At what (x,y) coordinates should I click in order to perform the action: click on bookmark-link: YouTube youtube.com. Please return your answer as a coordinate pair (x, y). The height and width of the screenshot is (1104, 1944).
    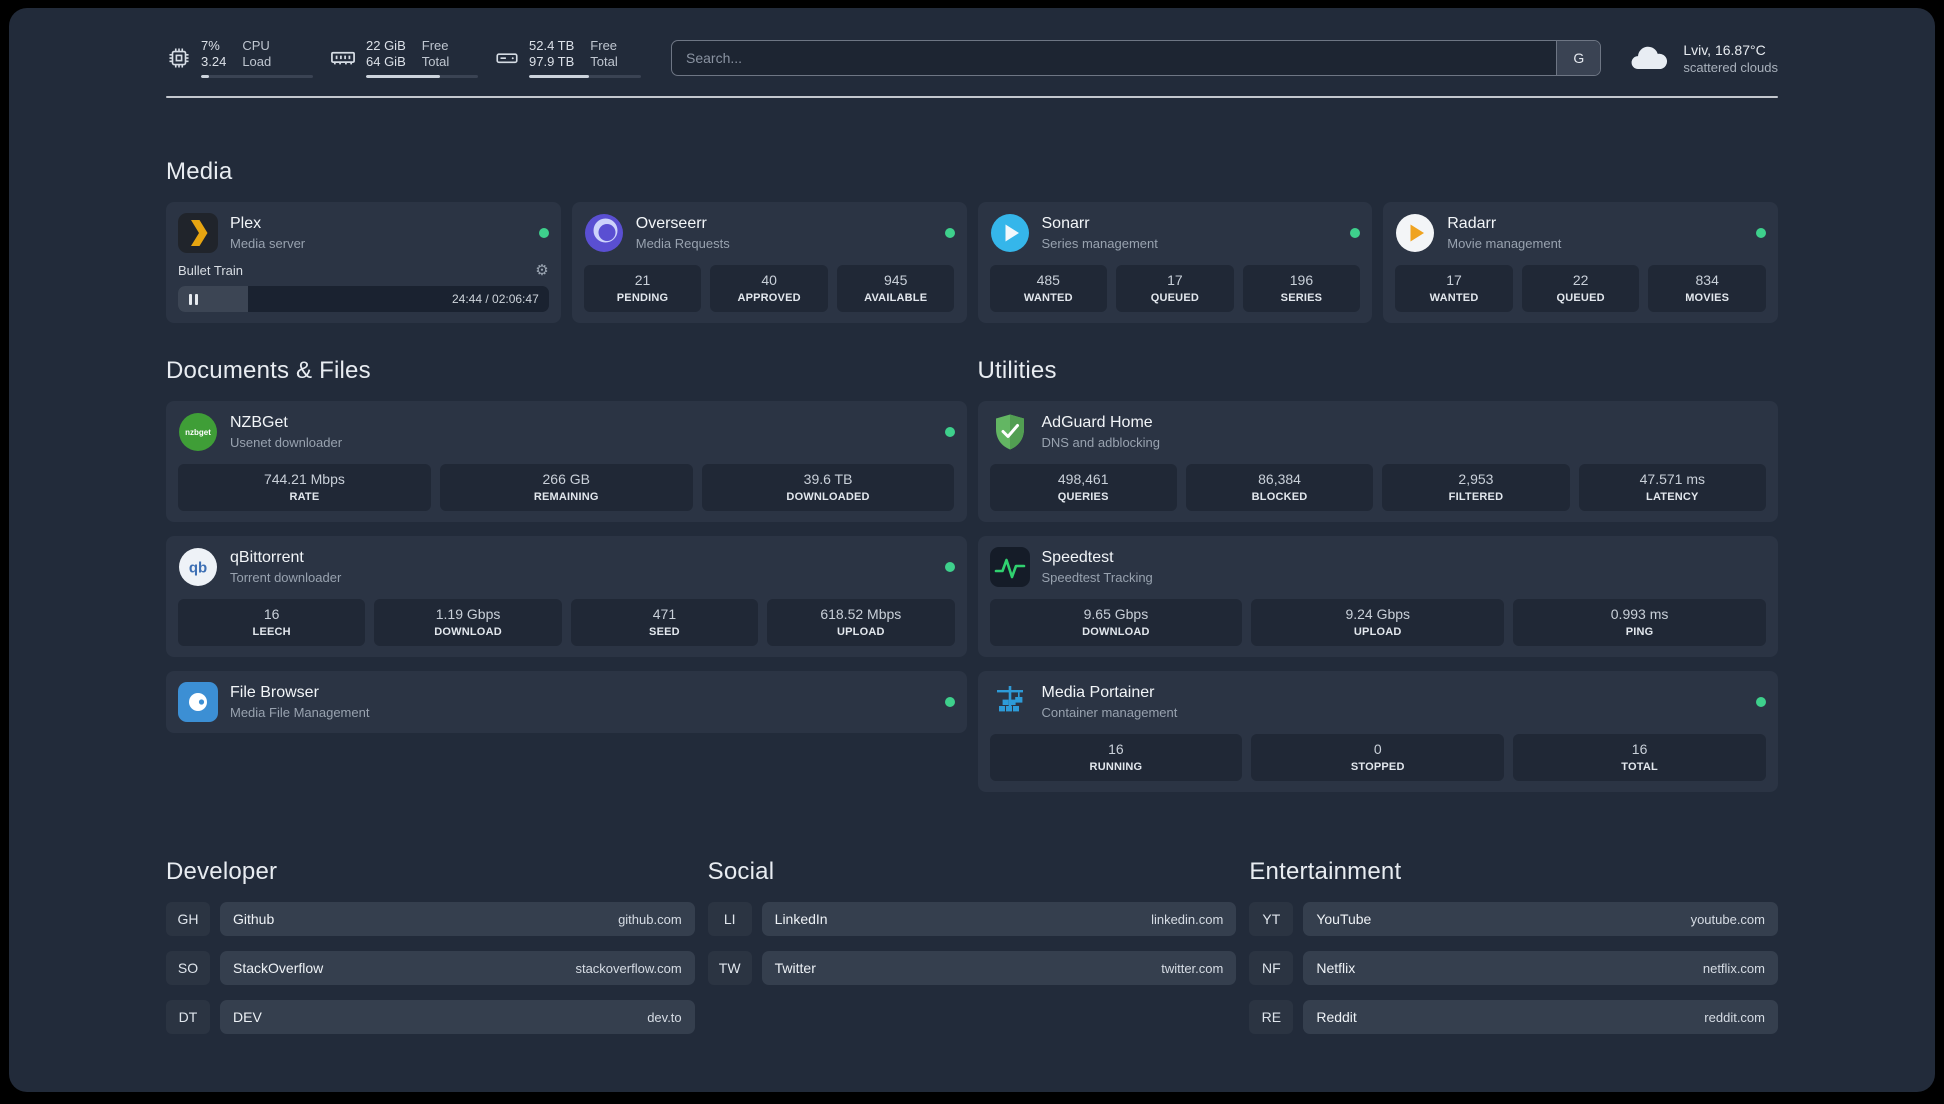
    Looking at the image, I should click on (1540, 919).